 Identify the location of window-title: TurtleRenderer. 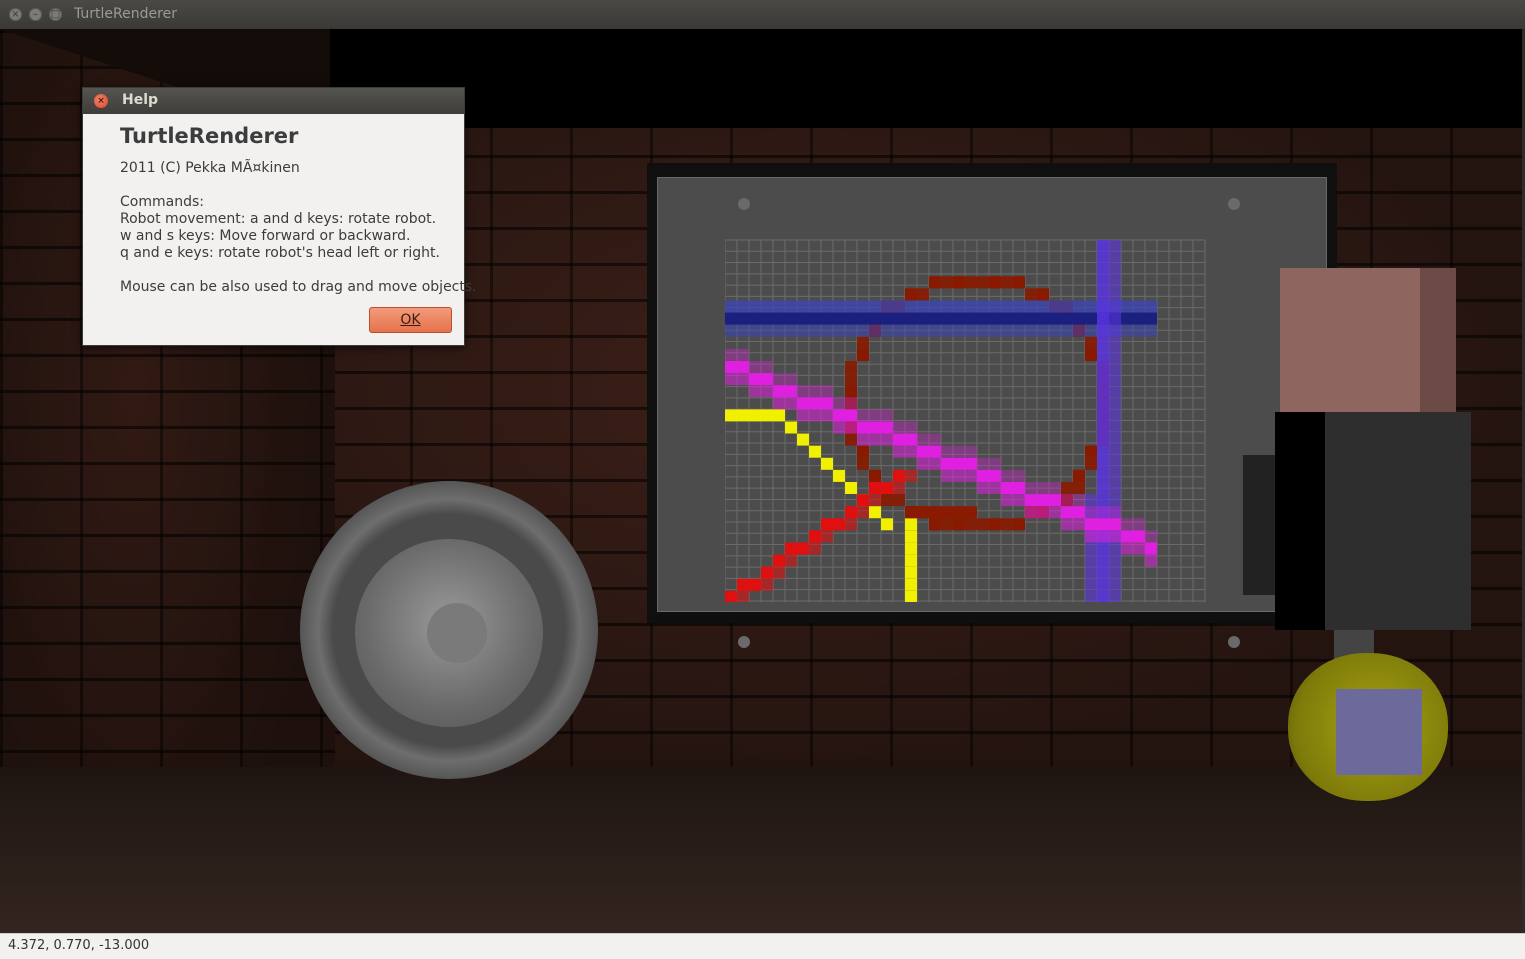
(125, 14).